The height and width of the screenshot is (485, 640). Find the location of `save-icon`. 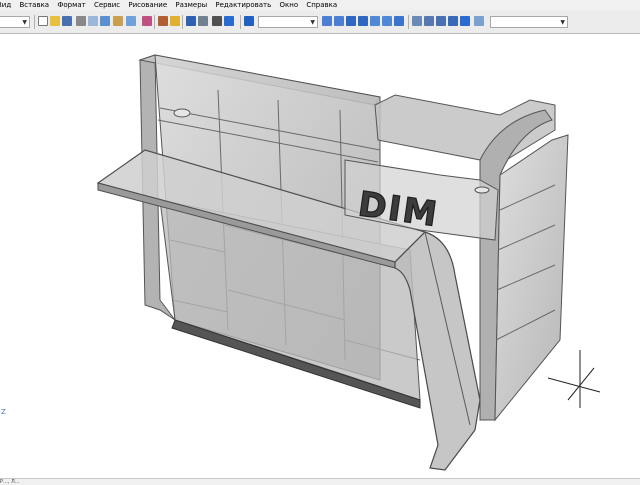

save-icon is located at coordinates (67, 21).